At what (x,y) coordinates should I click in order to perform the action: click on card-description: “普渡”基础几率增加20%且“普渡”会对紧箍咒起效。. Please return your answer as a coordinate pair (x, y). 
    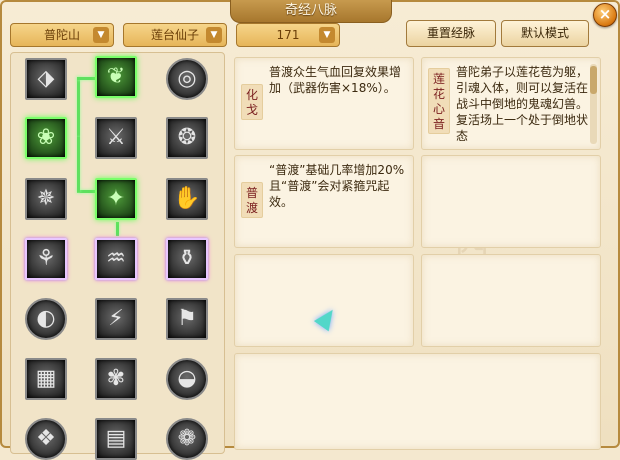
    Looking at the image, I should click on (337, 186).